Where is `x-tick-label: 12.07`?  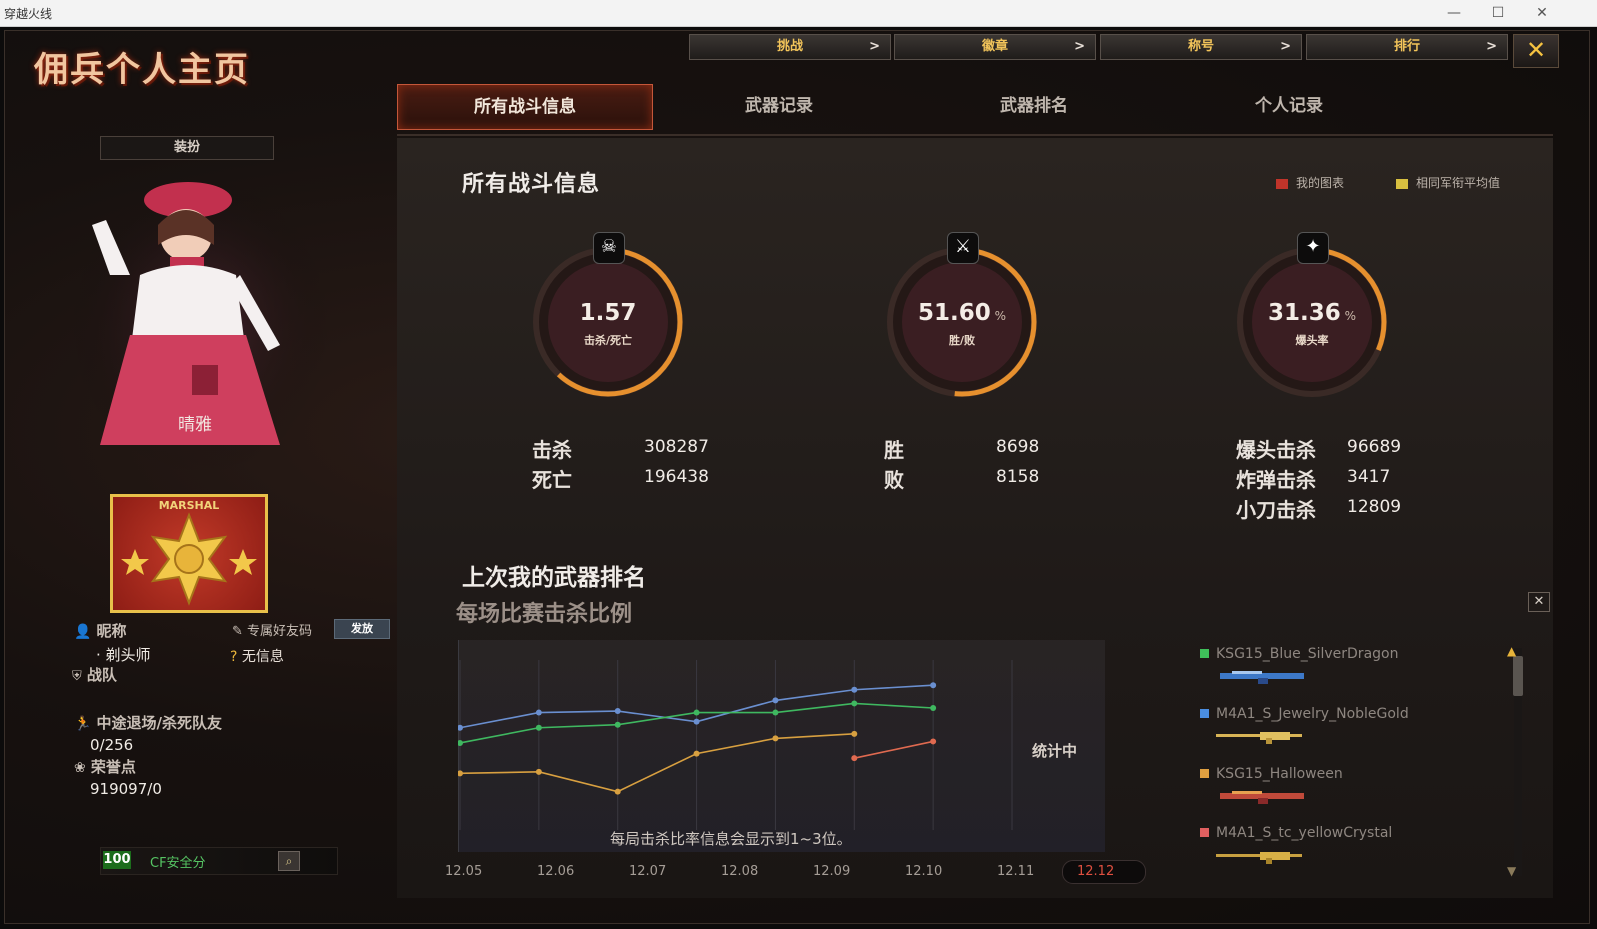 x-tick-label: 12.07 is located at coordinates (648, 871).